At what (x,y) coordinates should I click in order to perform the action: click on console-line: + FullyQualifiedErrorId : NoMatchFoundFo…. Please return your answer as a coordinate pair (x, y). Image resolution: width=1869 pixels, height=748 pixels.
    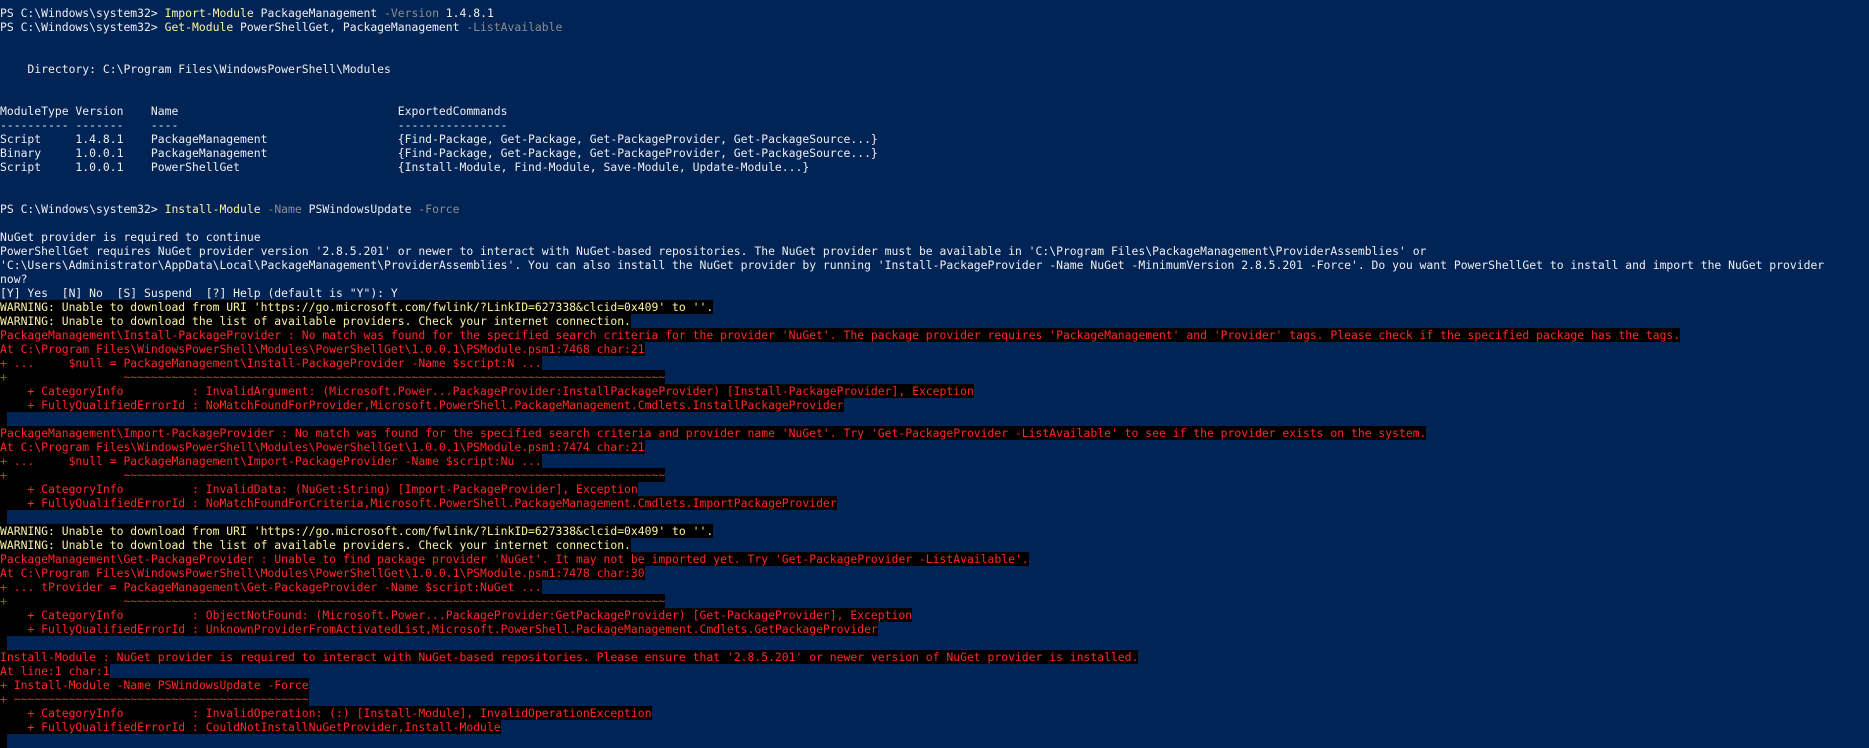
    Looking at the image, I should click on (934, 503).